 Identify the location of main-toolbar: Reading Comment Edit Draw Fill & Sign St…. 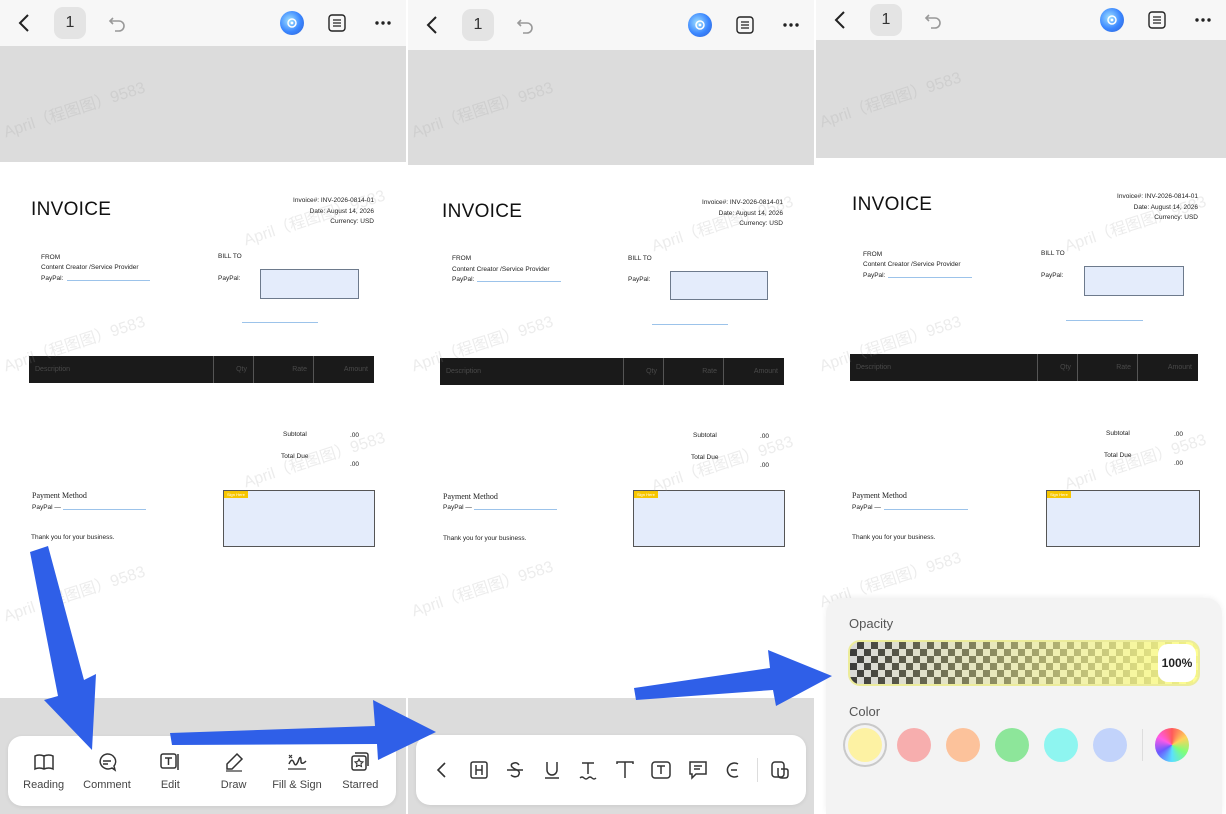
(202, 771).